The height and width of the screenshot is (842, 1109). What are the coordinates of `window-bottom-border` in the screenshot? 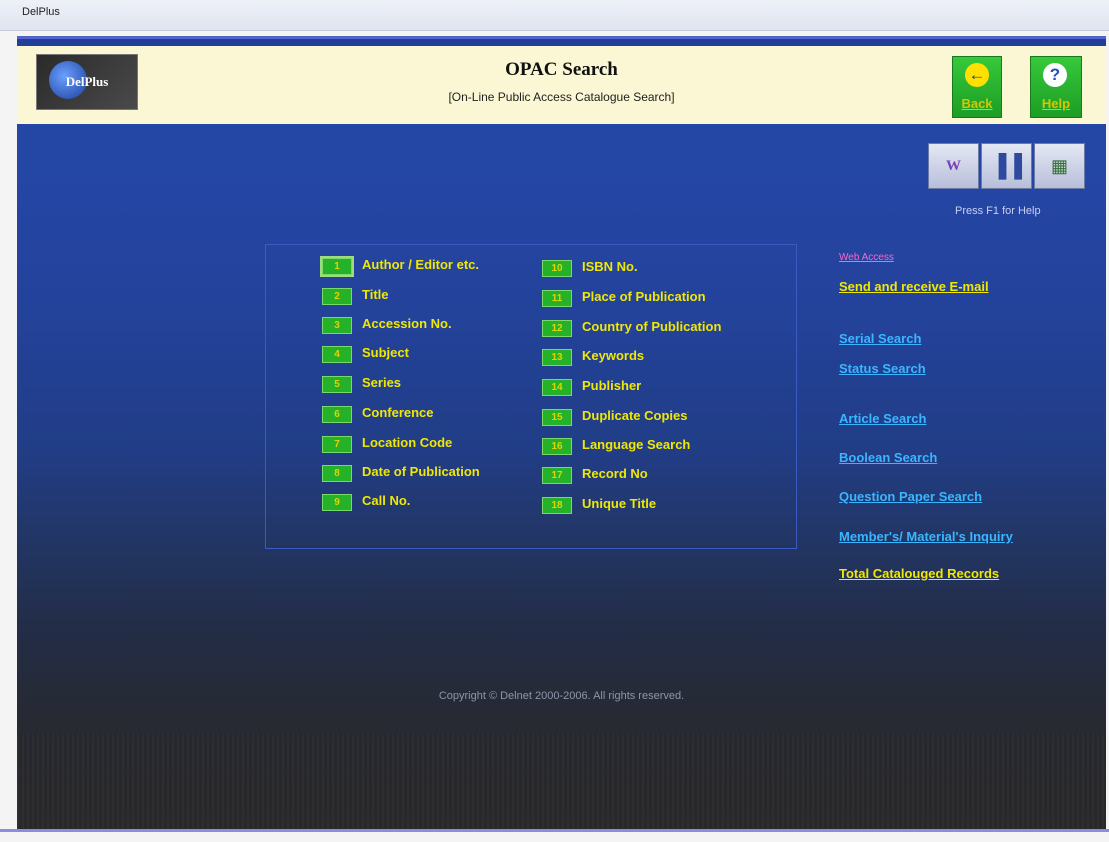 It's located at (554, 830).